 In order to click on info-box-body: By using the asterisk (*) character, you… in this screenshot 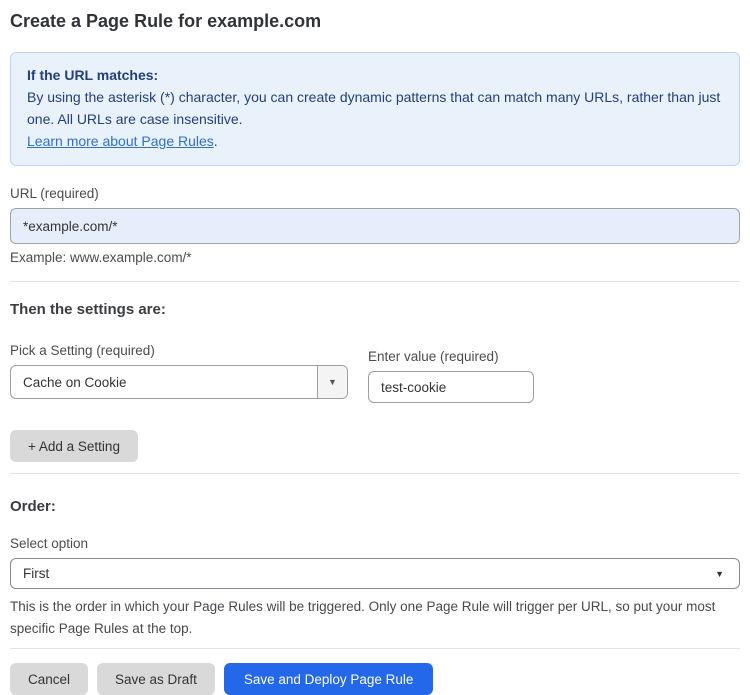, I will do `click(374, 108)`.